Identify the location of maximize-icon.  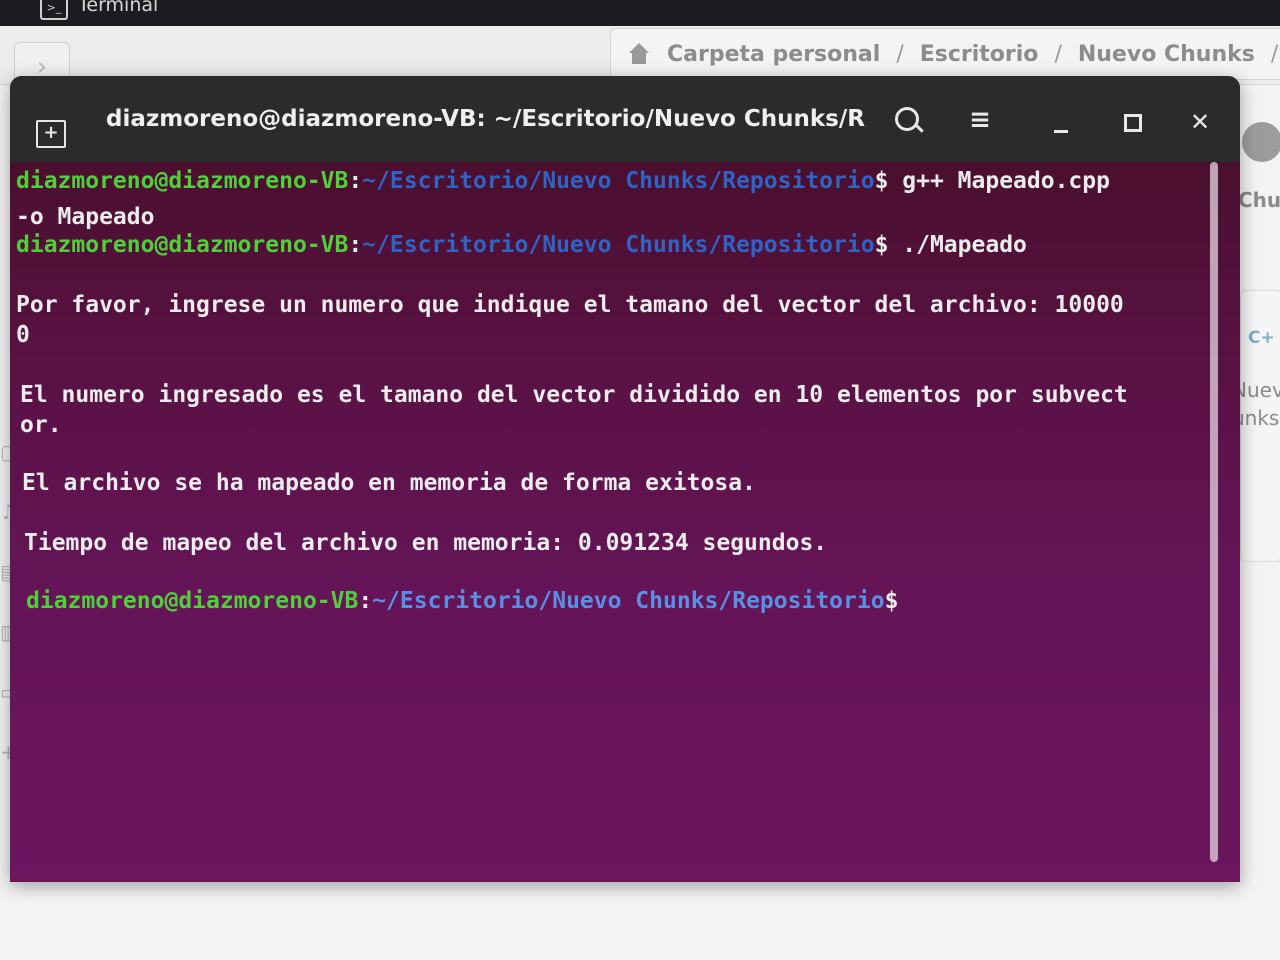
(1132, 122).